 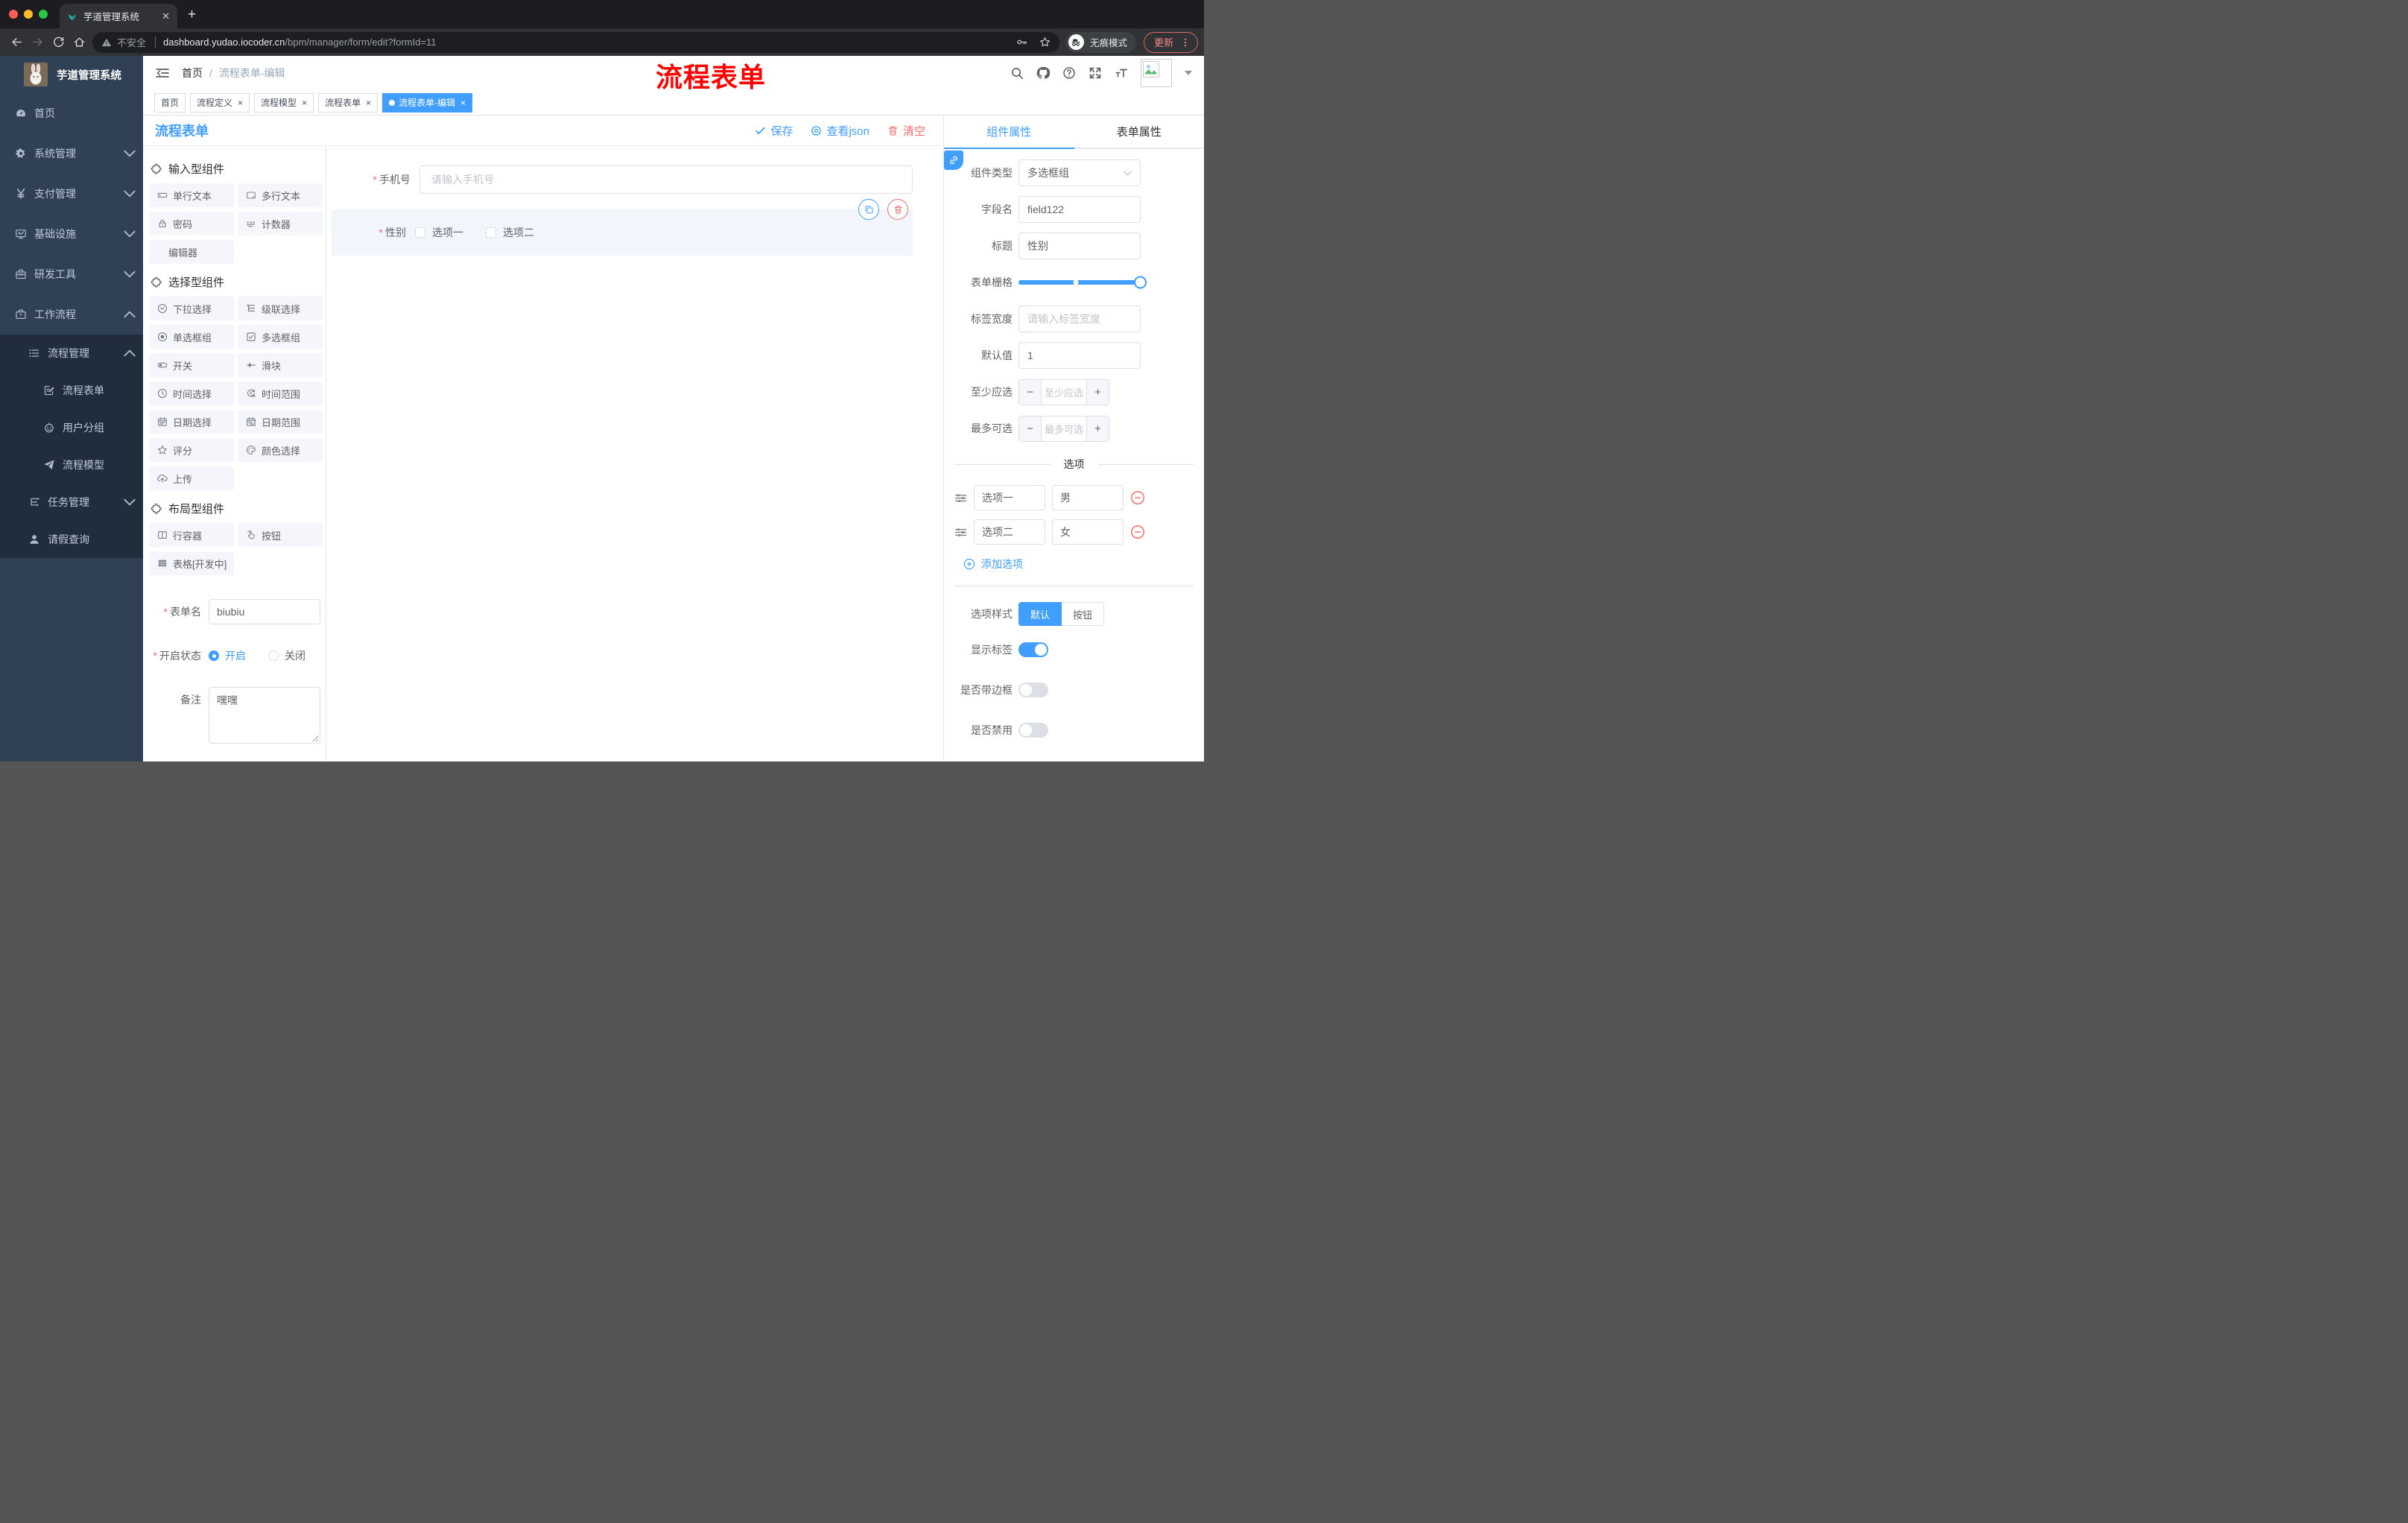 I want to click on form-remark-textarea: 嘿嘿, so click(x=264, y=716).